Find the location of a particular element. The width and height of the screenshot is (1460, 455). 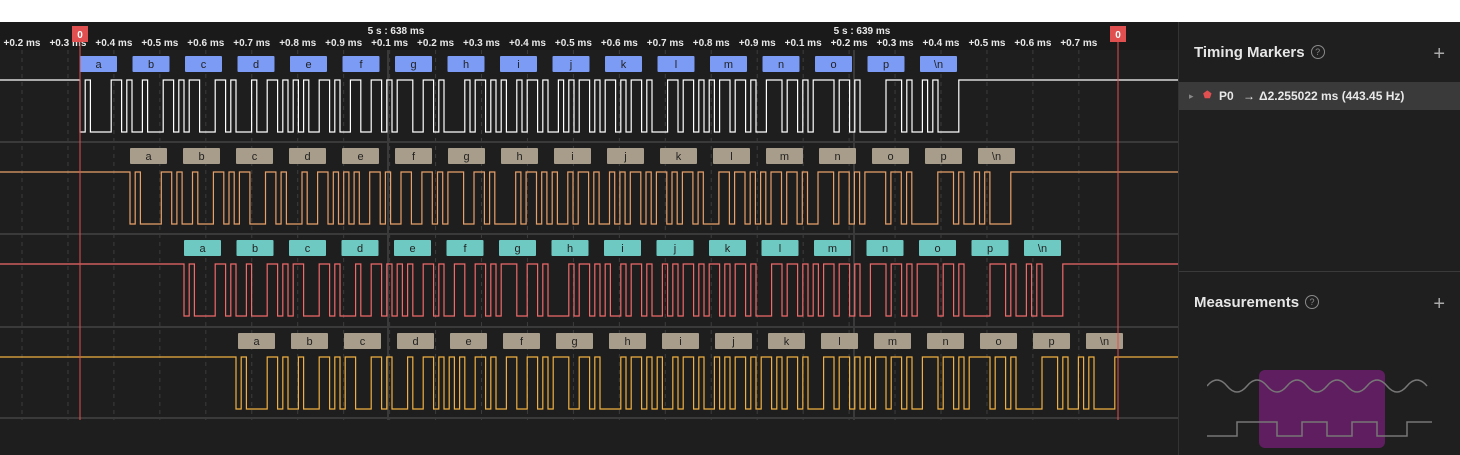

top-bar is located at coordinates (730, 11).